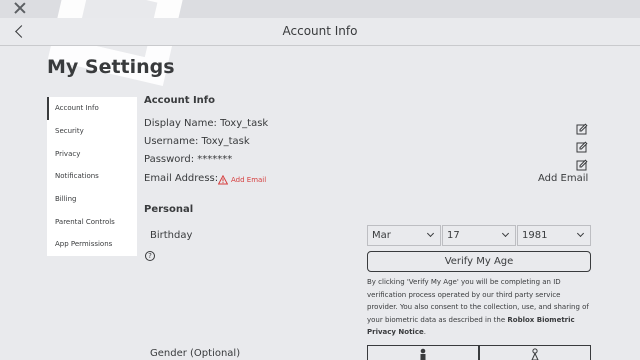 This screenshot has width=640, height=360. Describe the element at coordinates (554, 235) in the screenshot. I see `birth-year-select: 1981` at that location.